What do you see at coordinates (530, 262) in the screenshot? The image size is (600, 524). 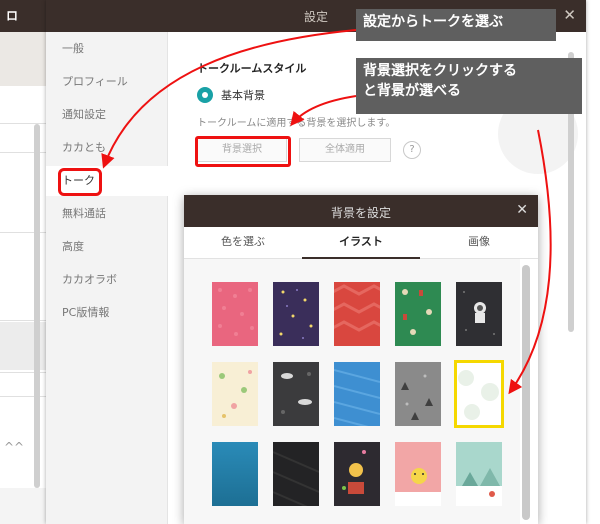 I see `arrow-to-selected-thumbnail` at bounding box center [530, 262].